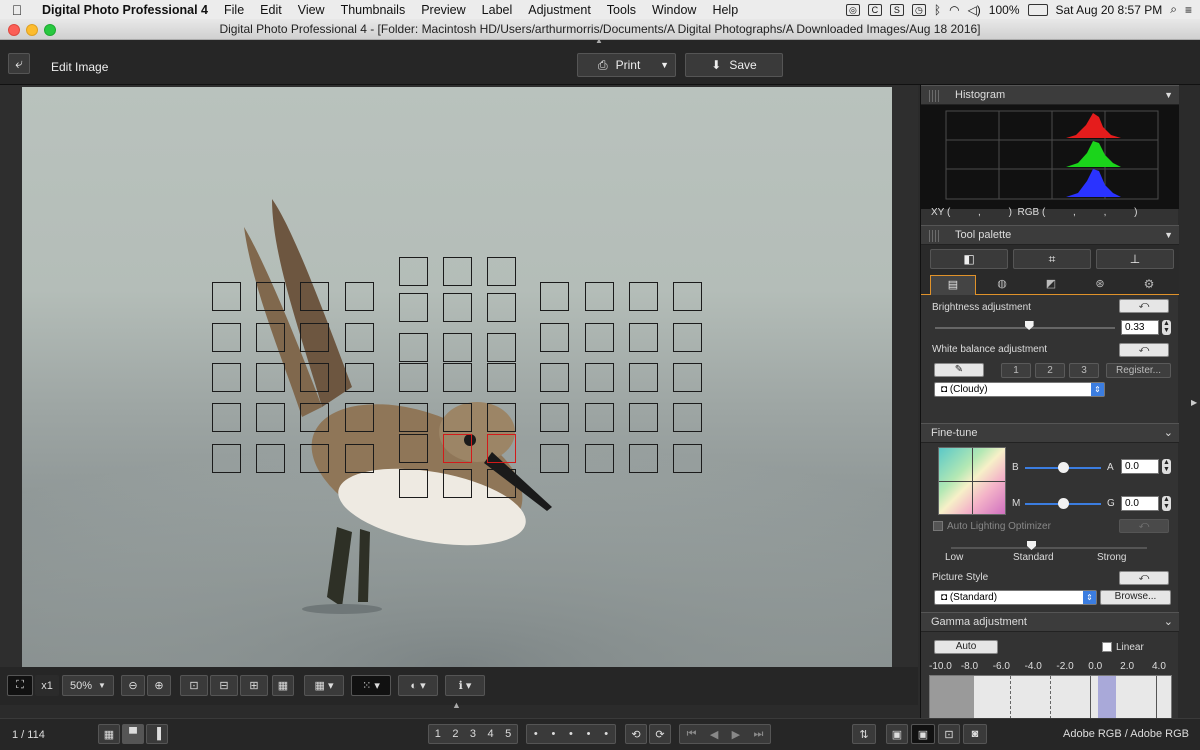  Describe the element at coordinates (465, 685) in the screenshot. I see `info-button: ℹ ▾` at that location.